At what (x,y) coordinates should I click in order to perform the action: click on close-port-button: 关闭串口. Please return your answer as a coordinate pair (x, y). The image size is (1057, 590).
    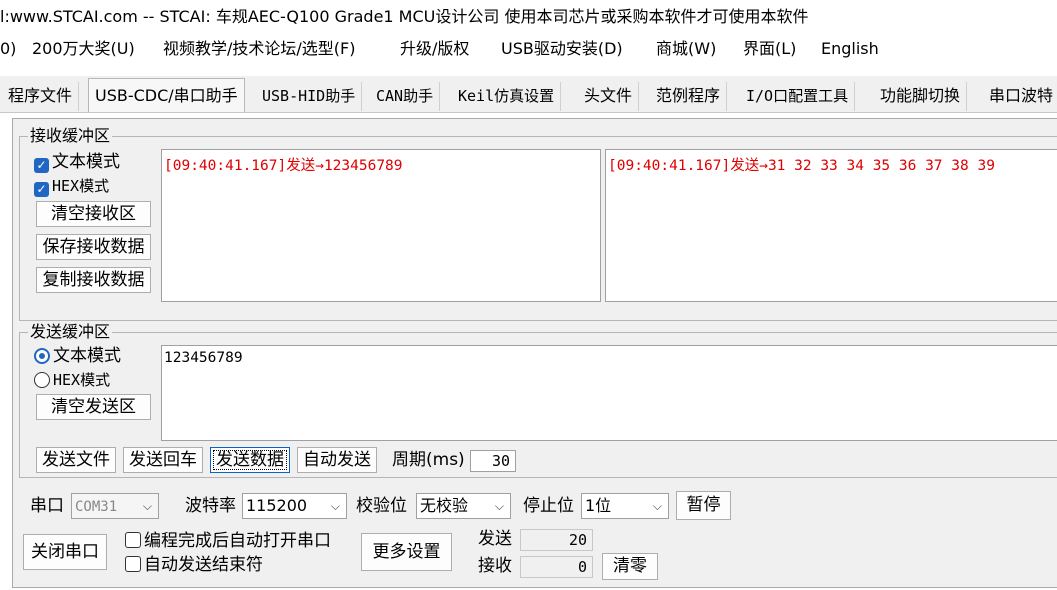
    Looking at the image, I should click on (65, 552).